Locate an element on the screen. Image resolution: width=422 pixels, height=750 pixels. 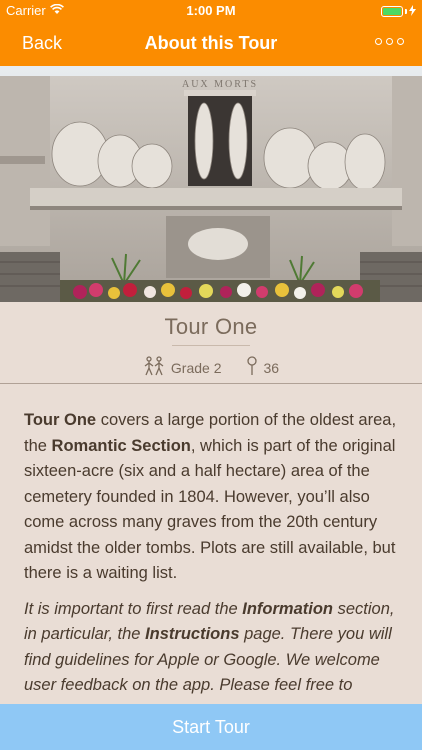
tour-title: Tour One is located at coordinates (211, 326).